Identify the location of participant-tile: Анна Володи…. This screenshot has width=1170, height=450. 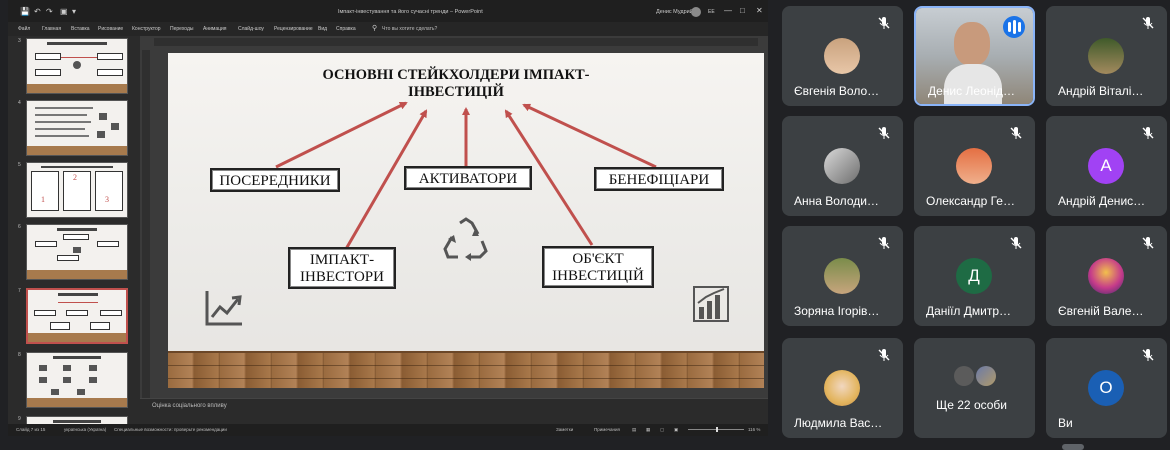
(842, 166).